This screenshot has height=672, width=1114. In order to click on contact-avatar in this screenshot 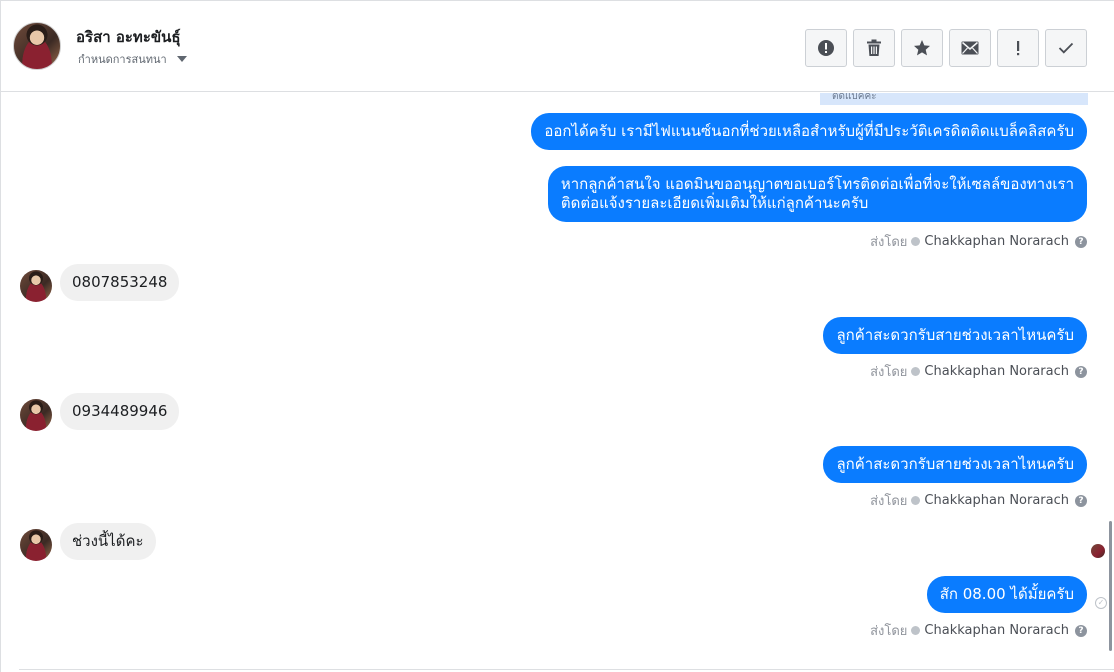, I will do `click(37, 46)`.